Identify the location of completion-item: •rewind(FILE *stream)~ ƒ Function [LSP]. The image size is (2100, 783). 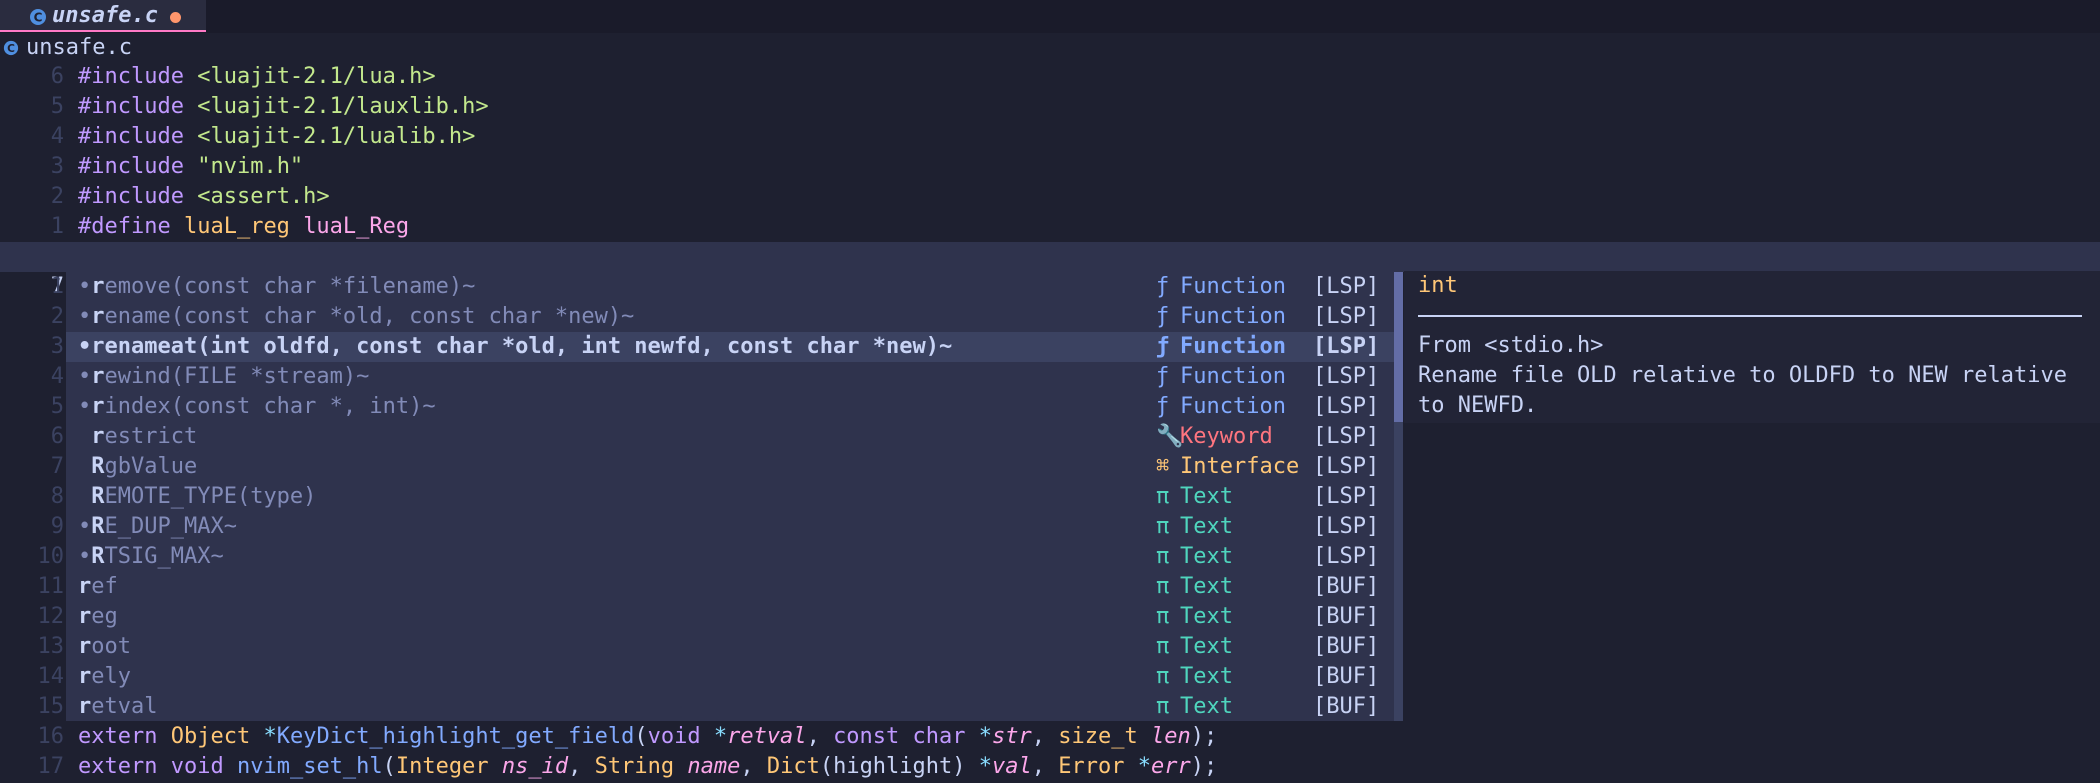
(734, 377).